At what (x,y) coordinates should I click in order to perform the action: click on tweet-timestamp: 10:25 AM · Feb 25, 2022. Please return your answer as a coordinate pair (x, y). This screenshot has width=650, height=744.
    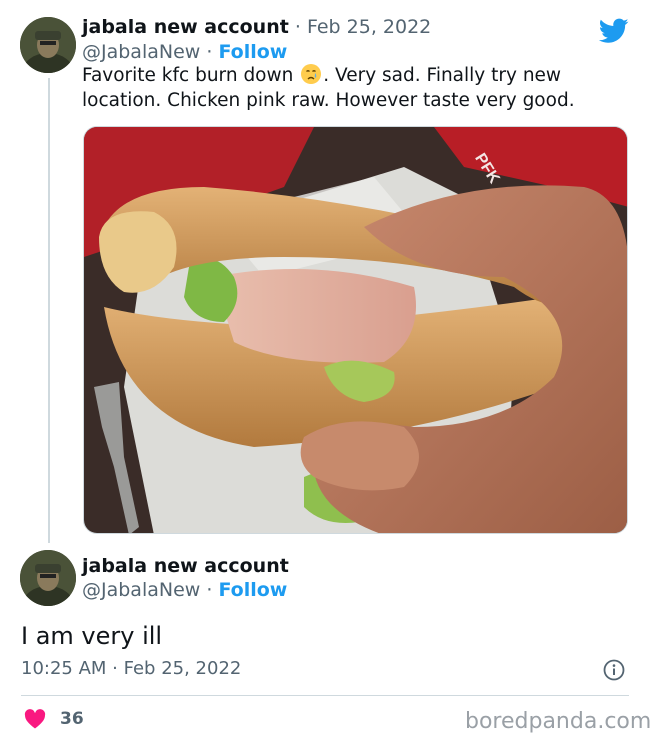
    Looking at the image, I should click on (131, 669).